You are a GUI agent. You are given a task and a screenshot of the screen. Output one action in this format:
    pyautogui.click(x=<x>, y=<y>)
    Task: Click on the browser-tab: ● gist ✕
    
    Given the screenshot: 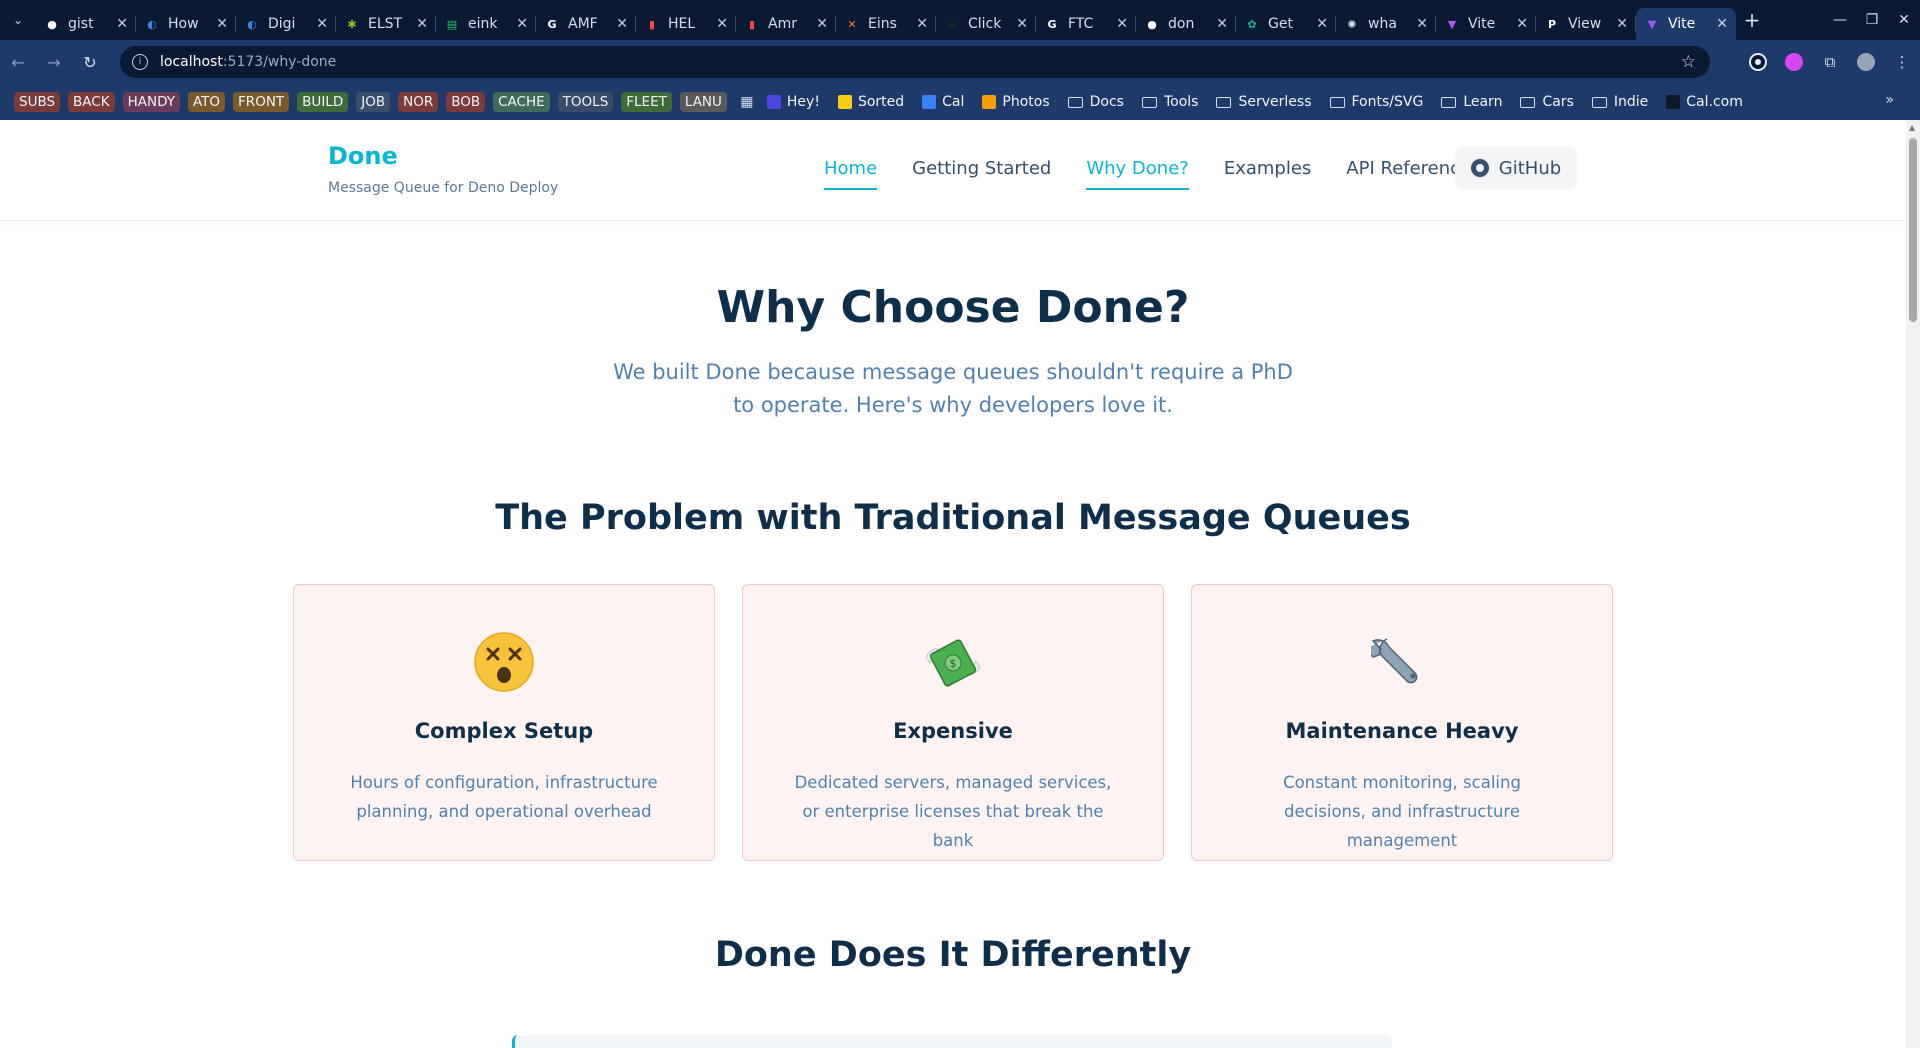 What is the action you would take?
    pyautogui.click(x=86, y=24)
    